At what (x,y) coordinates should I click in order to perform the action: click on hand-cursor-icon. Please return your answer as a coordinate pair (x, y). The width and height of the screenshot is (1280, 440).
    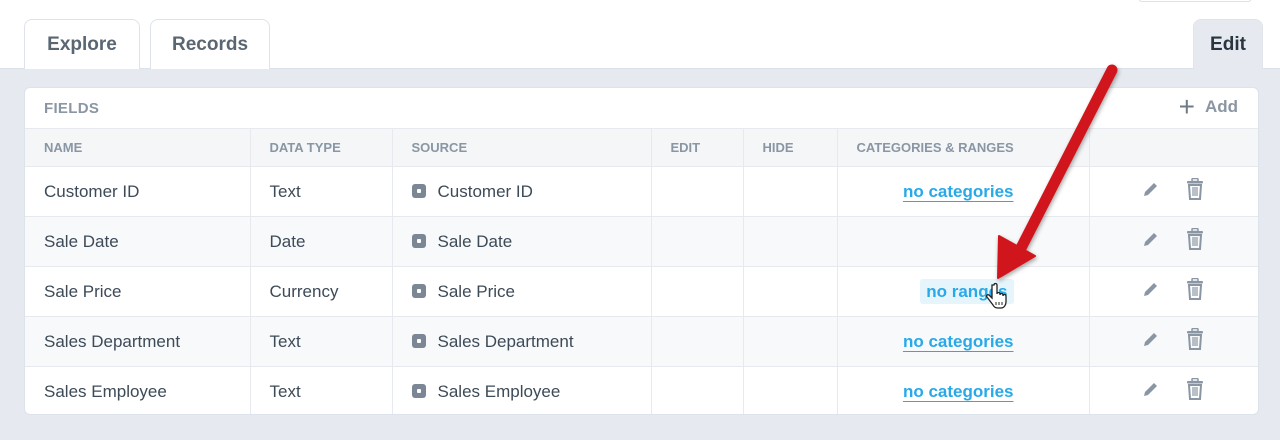
    Looking at the image, I should click on (996, 295).